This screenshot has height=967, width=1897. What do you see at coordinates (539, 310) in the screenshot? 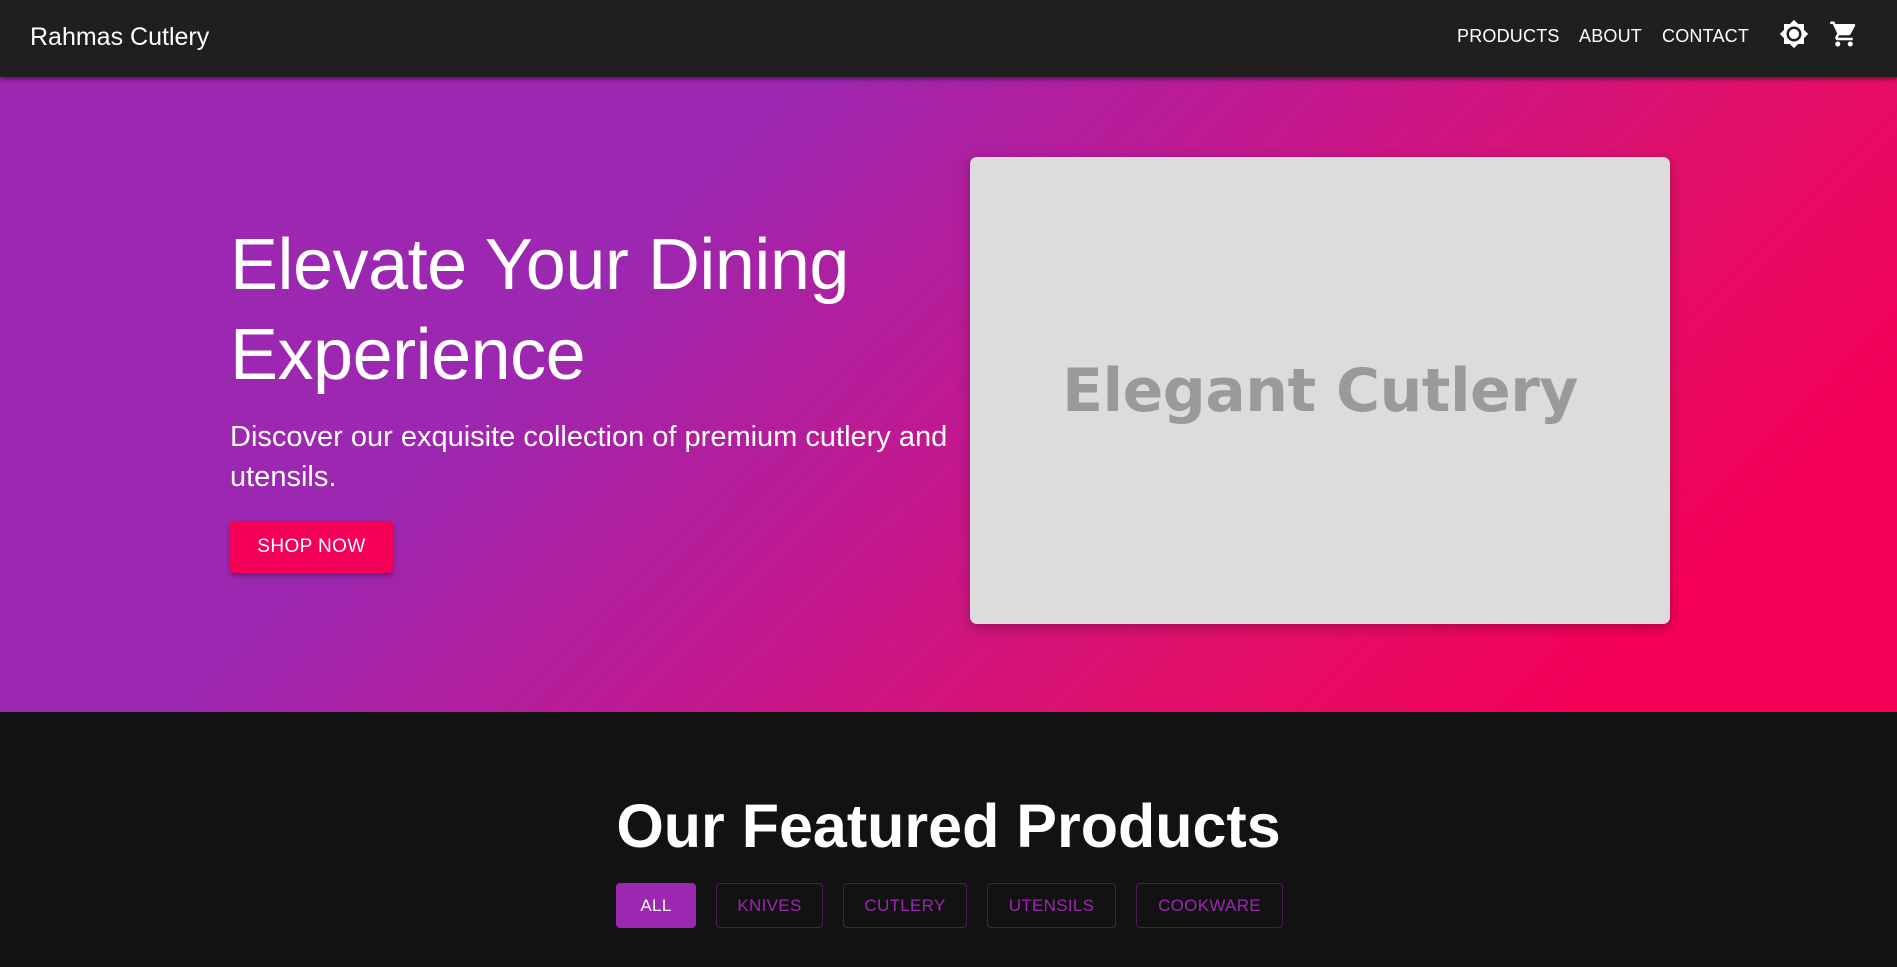
I see `hero-title: Elevate Your Dining Experience` at bounding box center [539, 310].